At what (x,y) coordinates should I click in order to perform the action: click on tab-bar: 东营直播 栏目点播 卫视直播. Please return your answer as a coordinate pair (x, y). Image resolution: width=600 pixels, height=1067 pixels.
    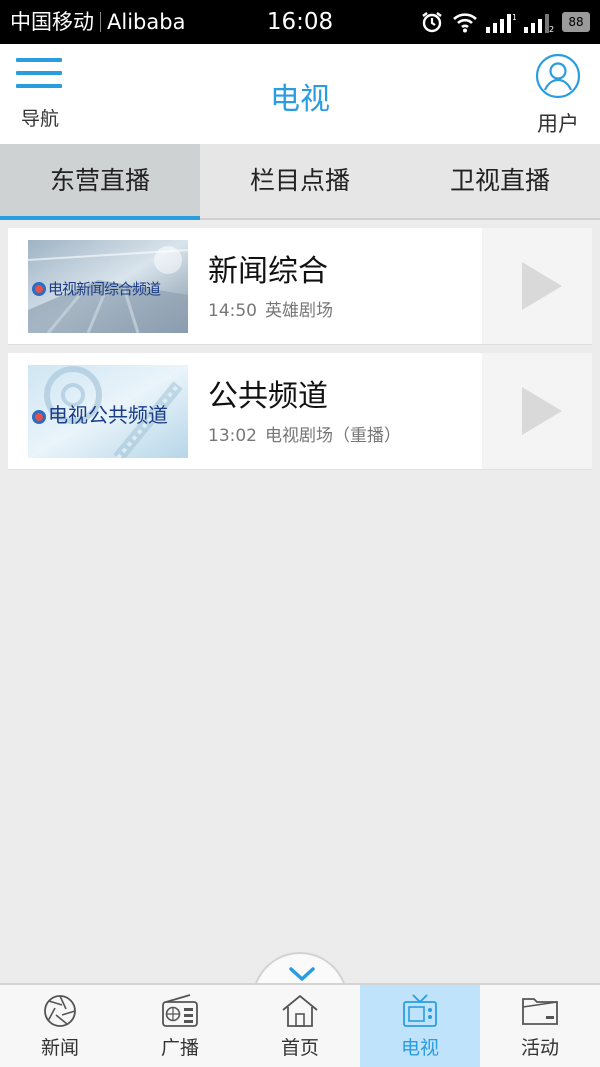
    Looking at the image, I should click on (300, 182).